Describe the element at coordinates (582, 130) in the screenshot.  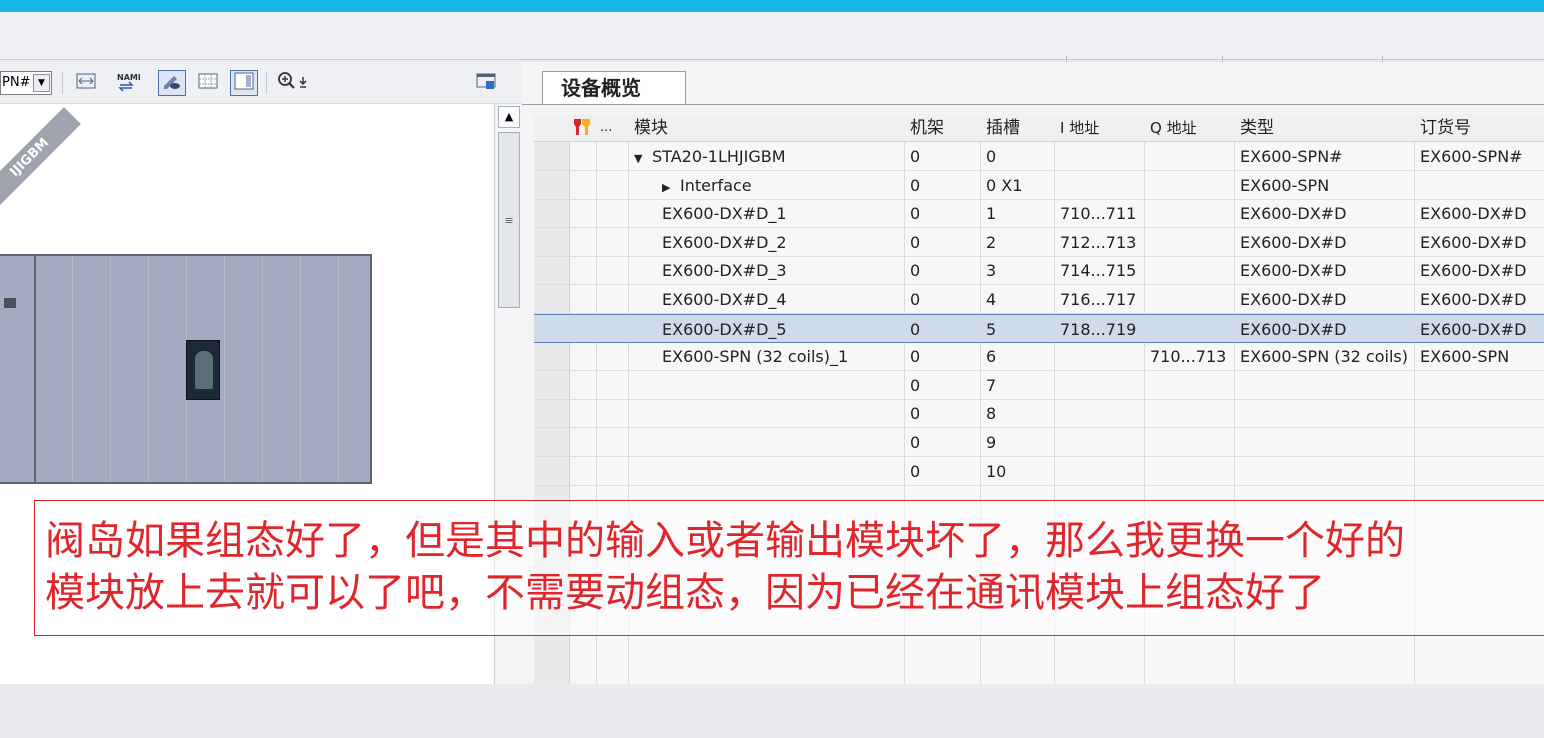
I see `filter-icon` at that location.